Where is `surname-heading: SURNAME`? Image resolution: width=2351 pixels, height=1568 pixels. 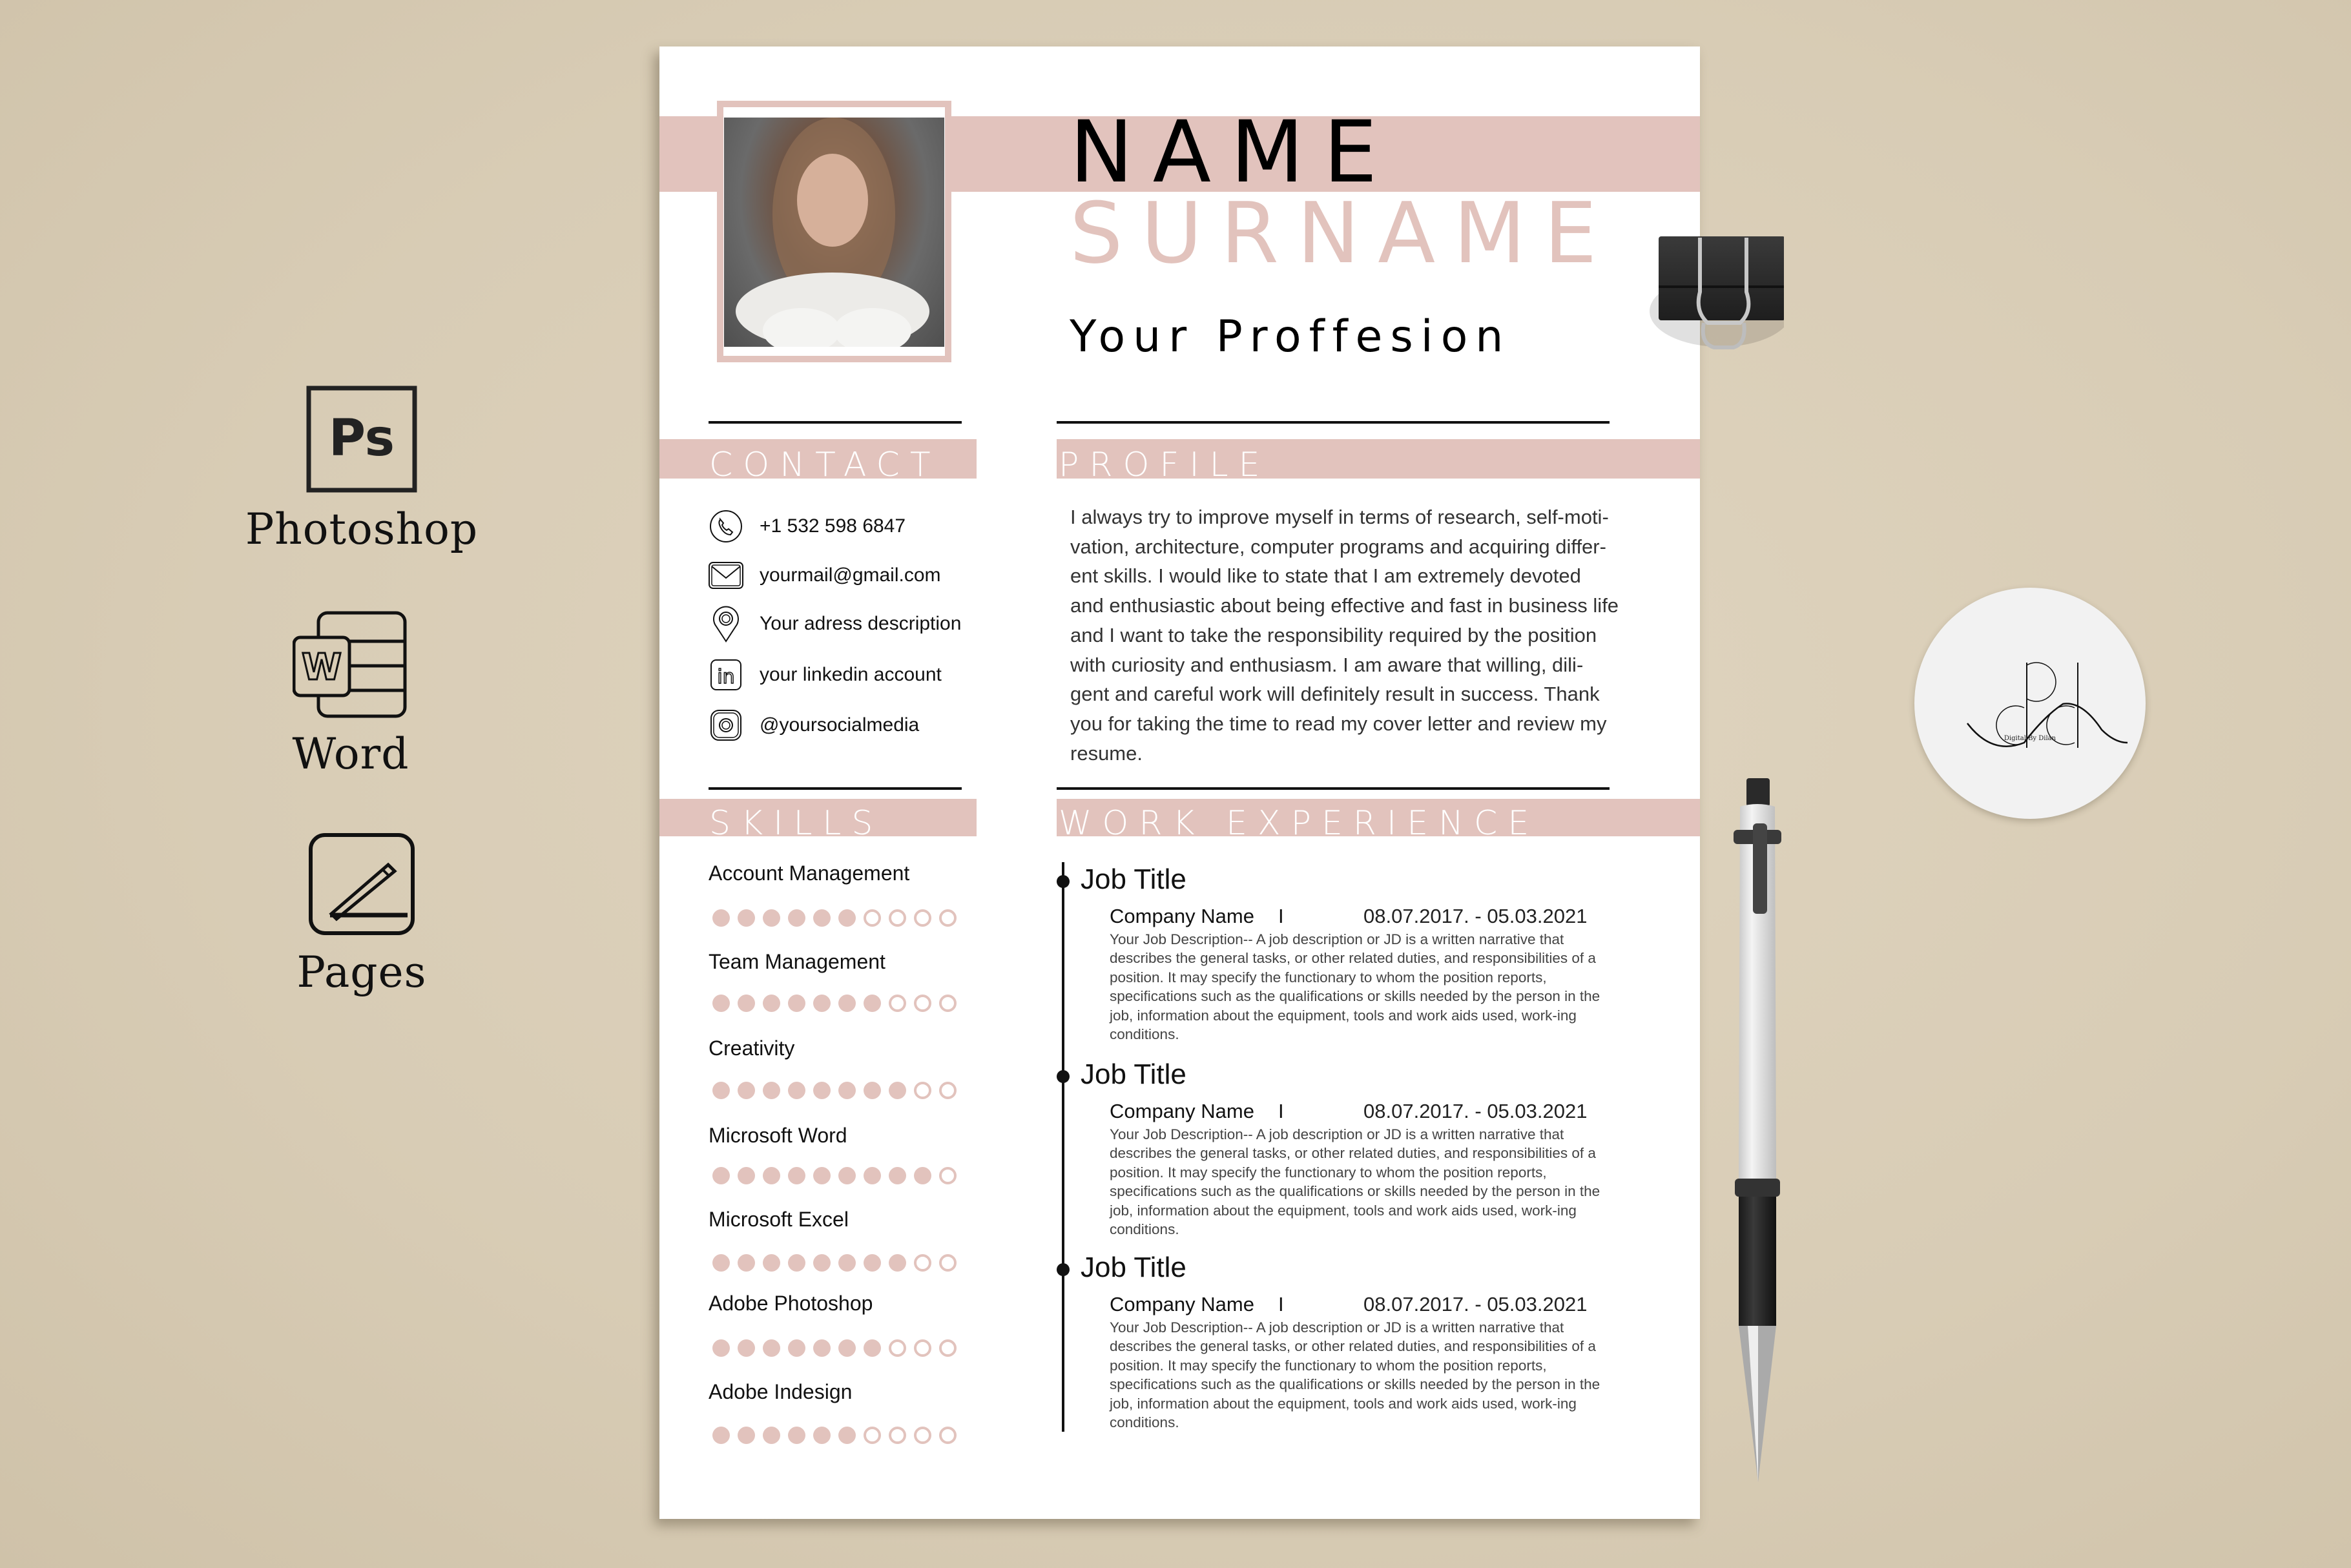 surname-heading: SURNAME is located at coordinates (1342, 233).